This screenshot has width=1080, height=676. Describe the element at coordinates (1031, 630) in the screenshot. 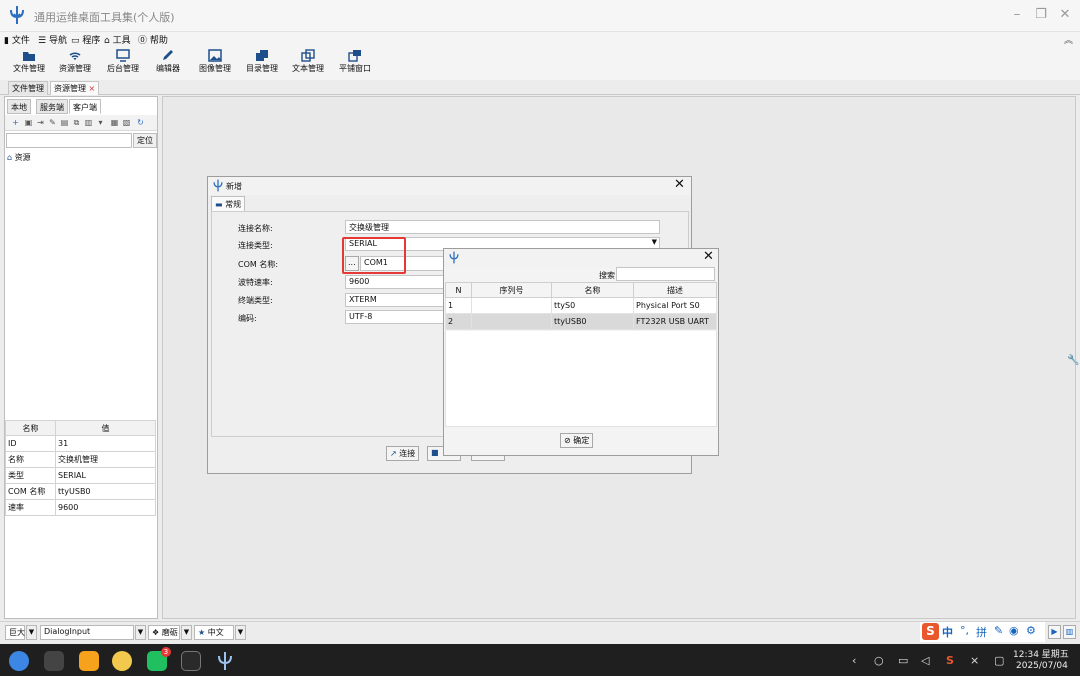

I see `settings-icon: ⚙` at that location.